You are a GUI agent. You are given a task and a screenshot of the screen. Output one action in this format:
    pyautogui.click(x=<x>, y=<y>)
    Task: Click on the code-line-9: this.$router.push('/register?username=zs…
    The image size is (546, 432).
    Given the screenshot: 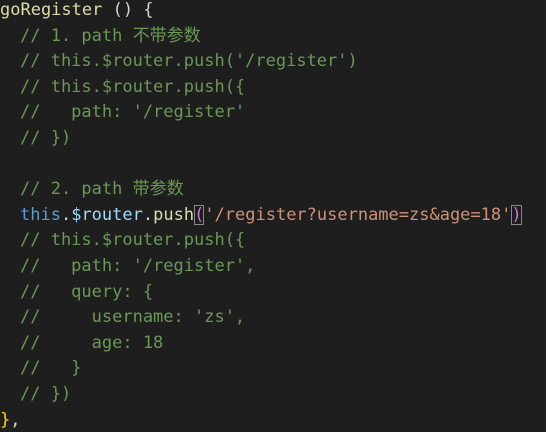 What is the action you would take?
    pyautogui.click(x=271, y=216)
    